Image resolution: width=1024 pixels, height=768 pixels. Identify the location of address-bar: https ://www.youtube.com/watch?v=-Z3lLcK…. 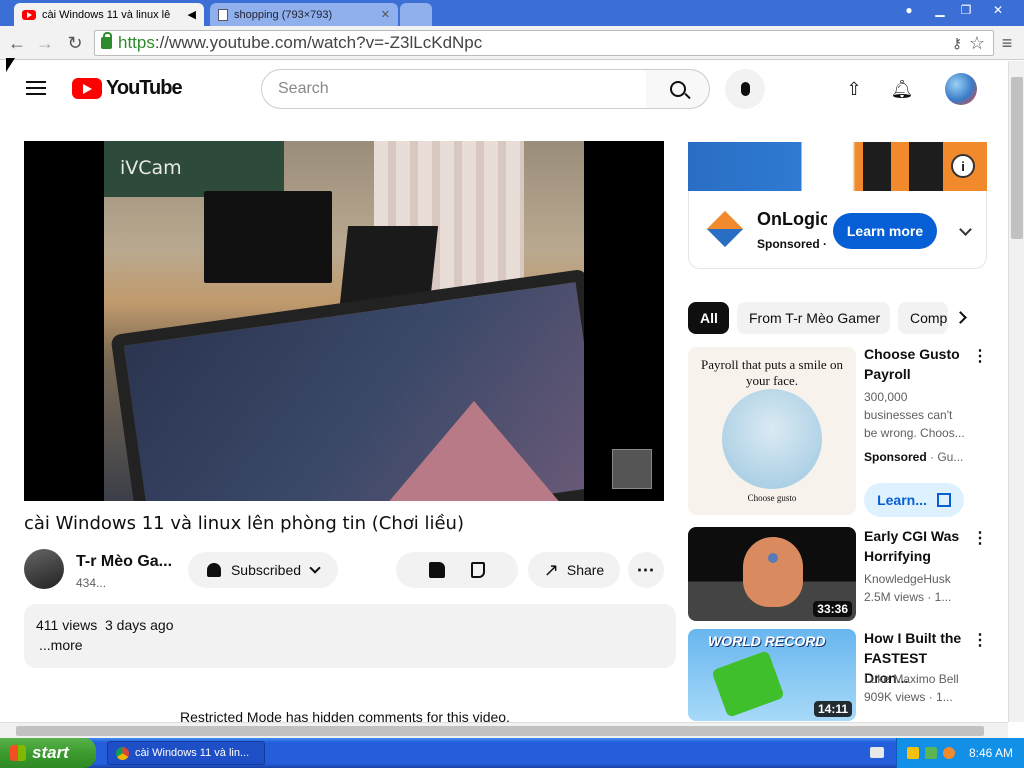
(544, 43).